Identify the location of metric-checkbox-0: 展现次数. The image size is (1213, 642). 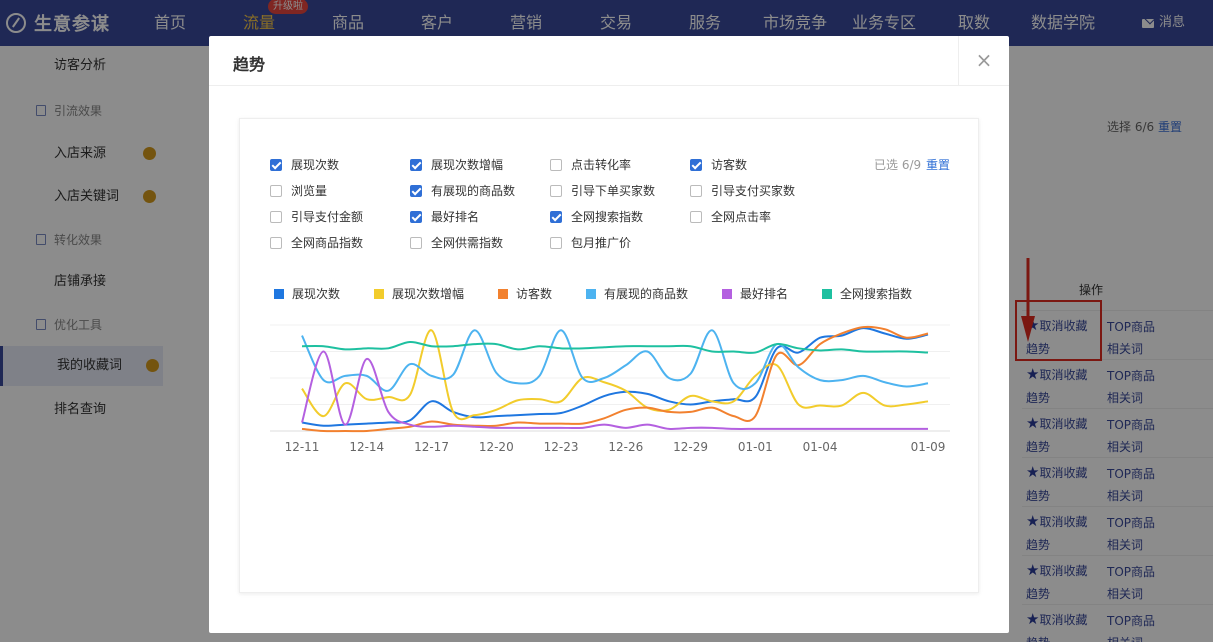
(304, 164).